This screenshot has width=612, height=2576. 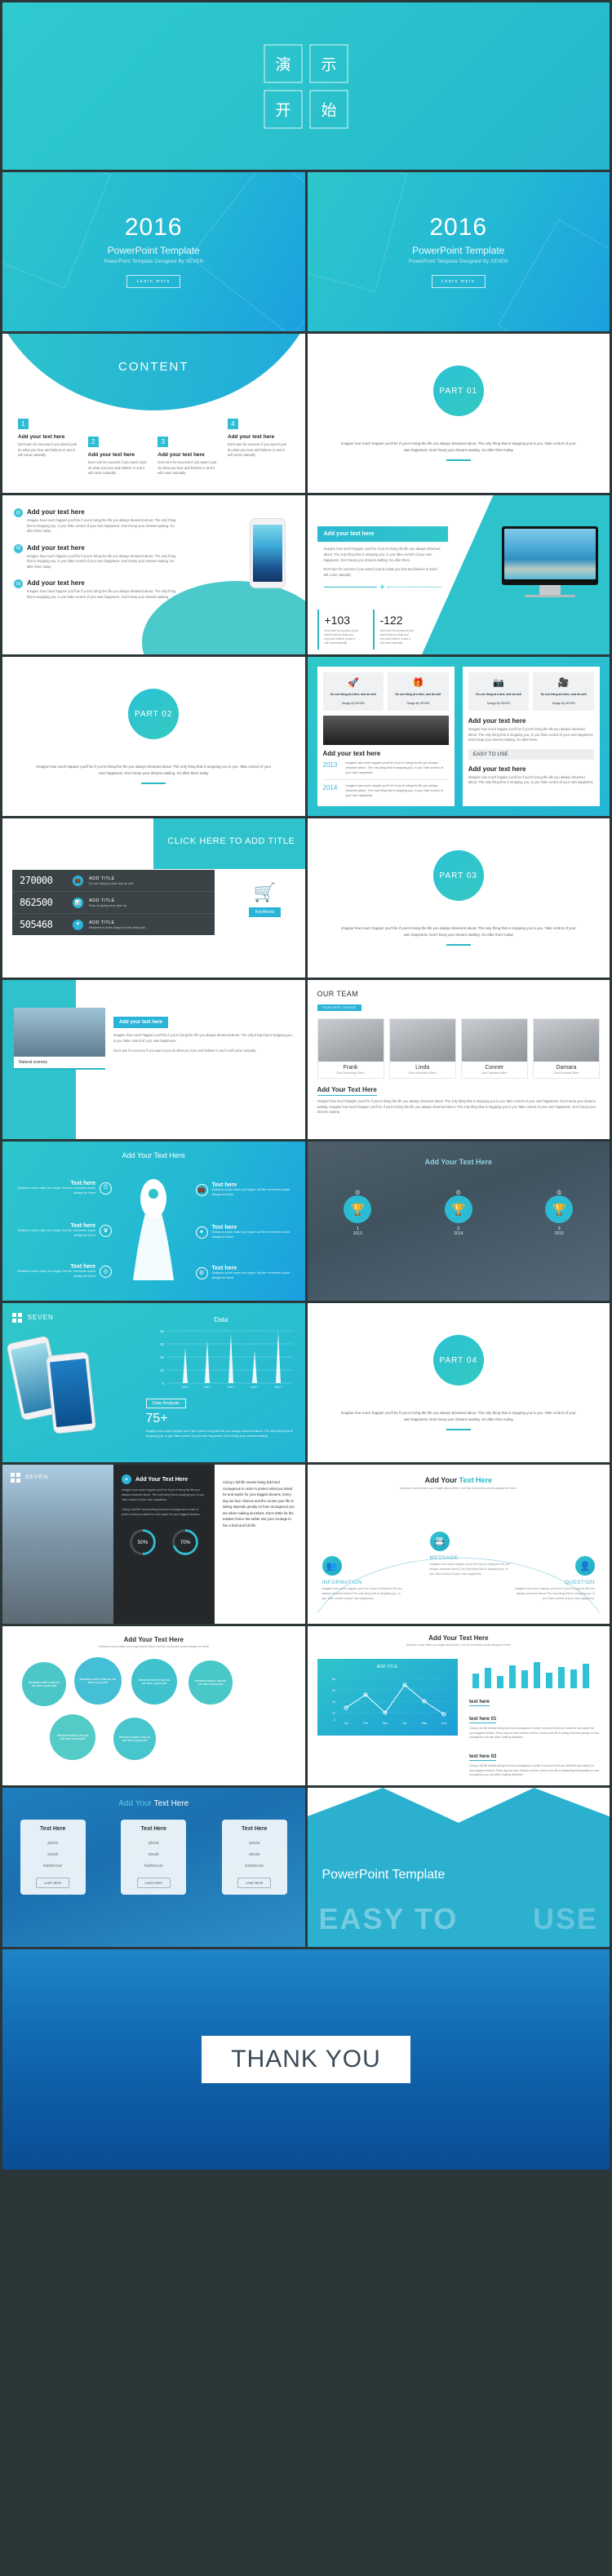 What do you see at coordinates (385, 1724) in the screenshot?
I see `svg-text: Mar` at bounding box center [385, 1724].